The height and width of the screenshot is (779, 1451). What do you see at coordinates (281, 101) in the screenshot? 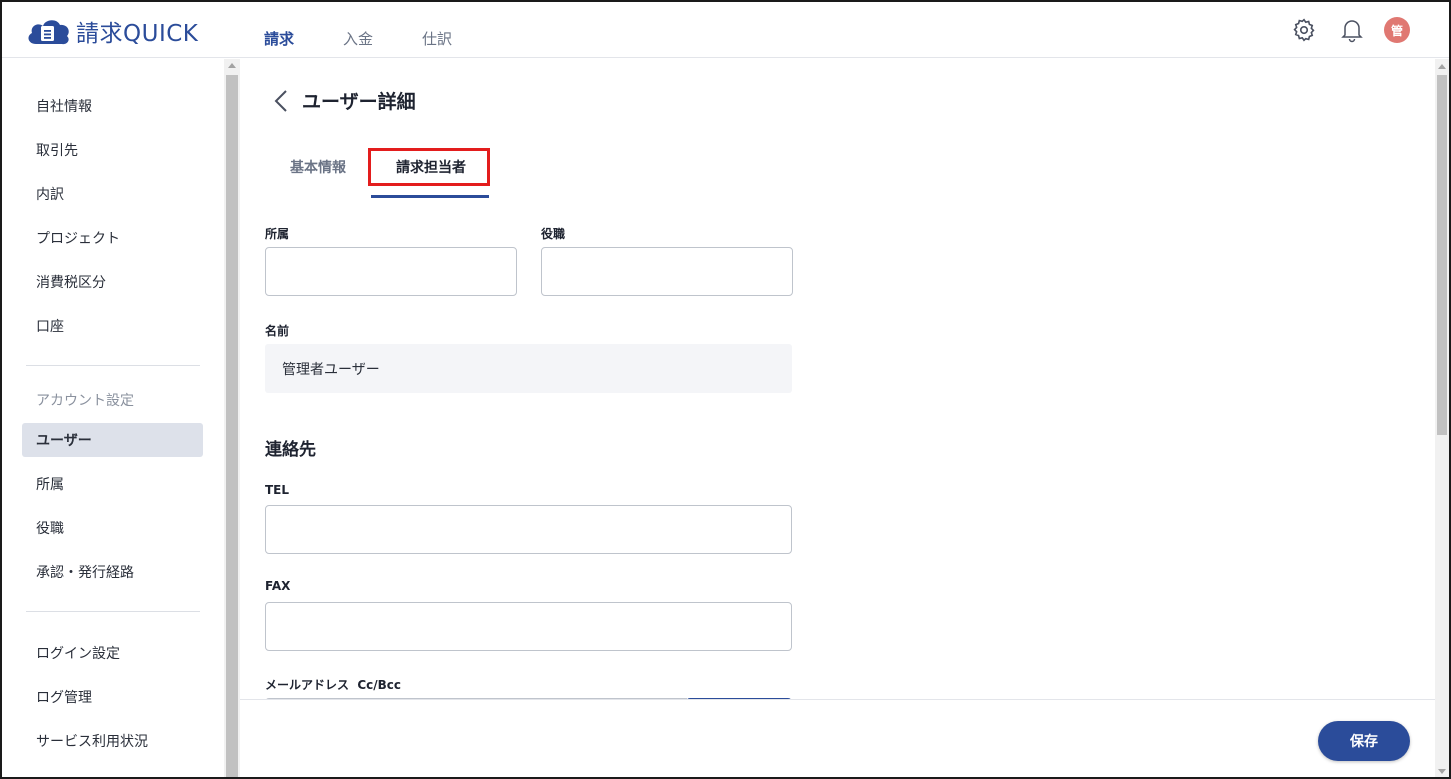
I see `back-chevron-icon` at bounding box center [281, 101].